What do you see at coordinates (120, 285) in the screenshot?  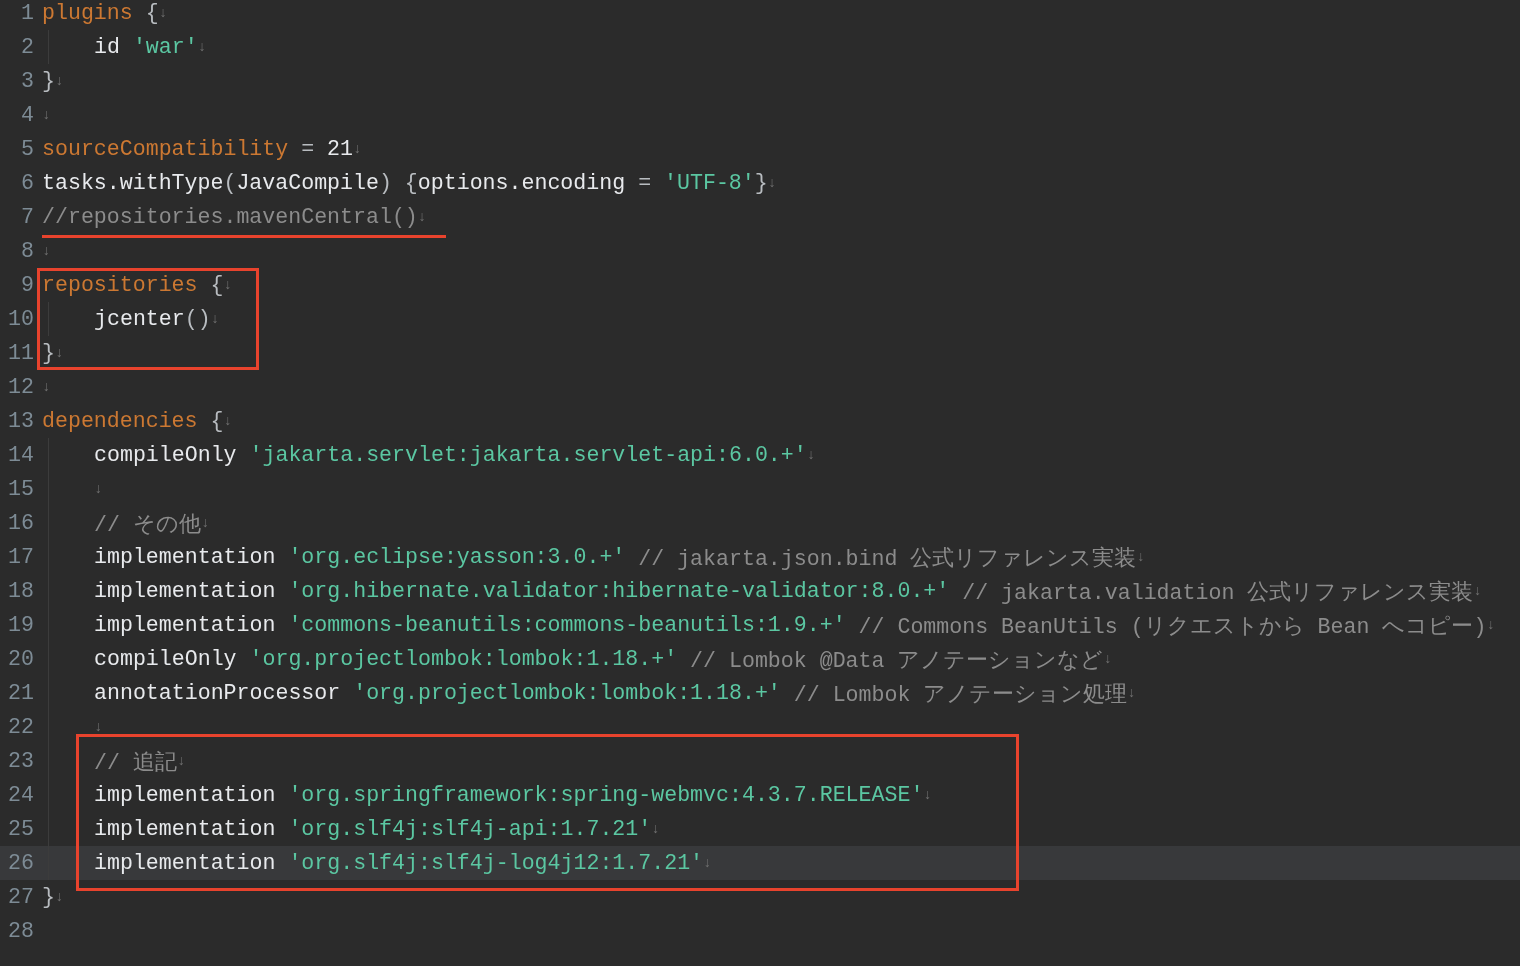 I see `code-keyword: repositories` at bounding box center [120, 285].